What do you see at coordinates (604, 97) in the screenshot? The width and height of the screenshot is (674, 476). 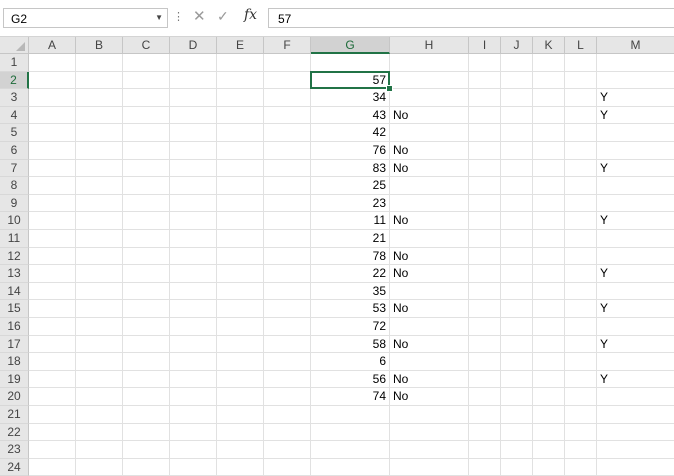 I see `cell-m3: Y` at bounding box center [604, 97].